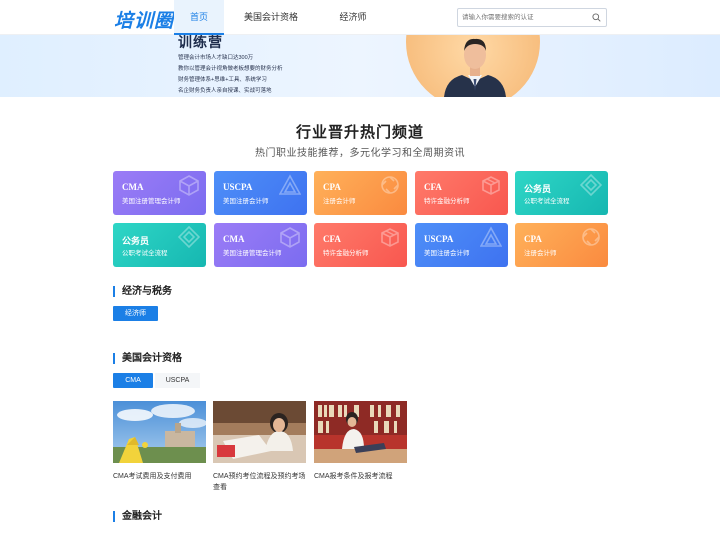 This screenshot has width=720, height=540. Describe the element at coordinates (359, 132) in the screenshot. I see `hot-channels-title: 行业晋升热门频道` at that location.